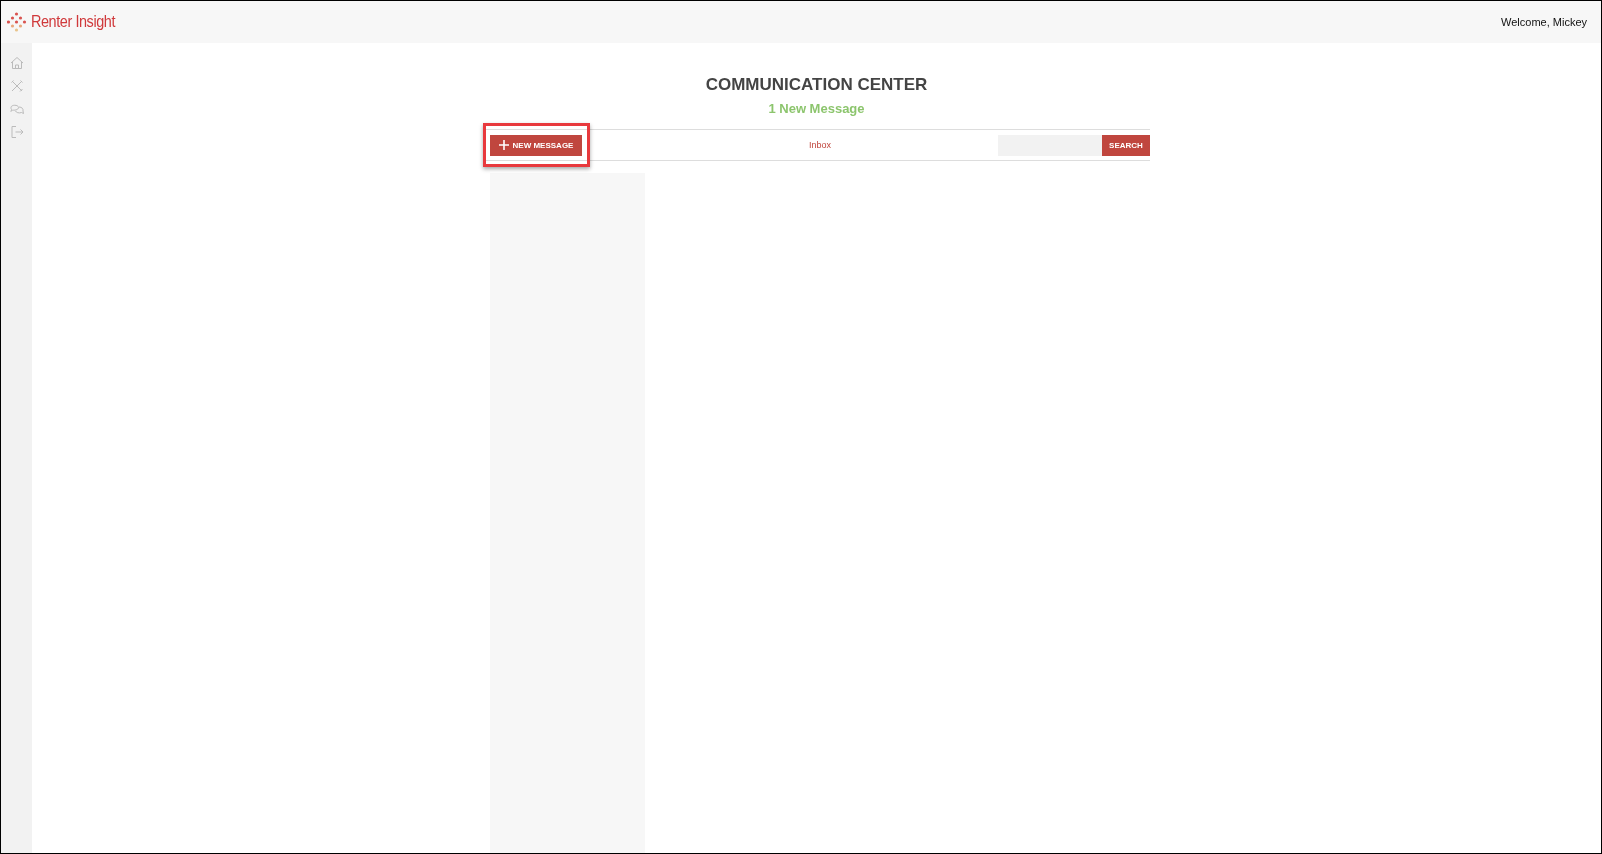  I want to click on brand-name: Renter Insight, so click(73, 22).